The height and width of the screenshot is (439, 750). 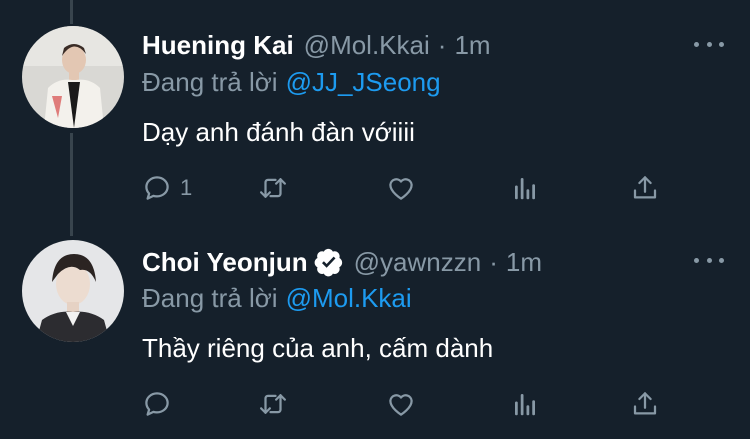 What do you see at coordinates (225, 262) in the screenshot?
I see `display-name: Choi Yeonjun` at bounding box center [225, 262].